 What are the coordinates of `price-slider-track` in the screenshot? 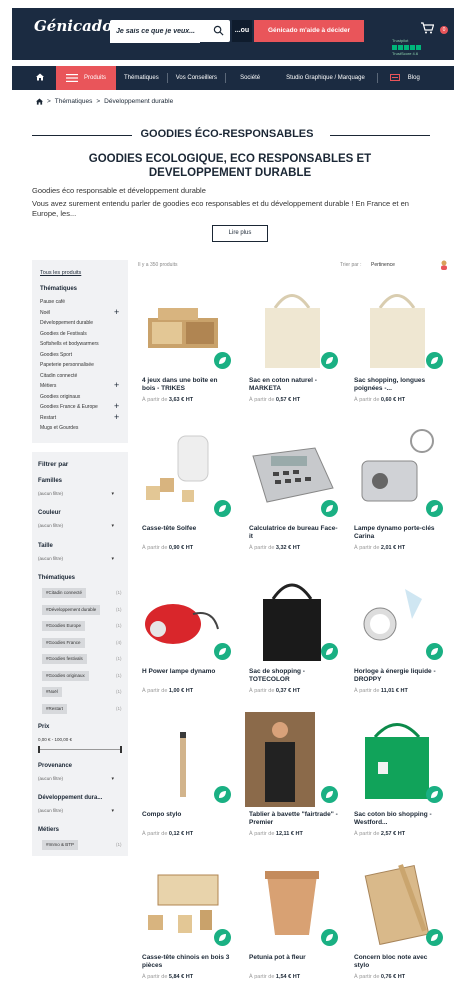 It's located at (80, 749).